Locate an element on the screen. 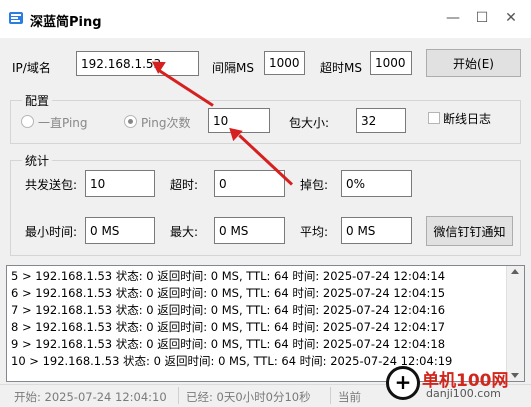  target-label: IP/域名 is located at coordinates (31, 68).